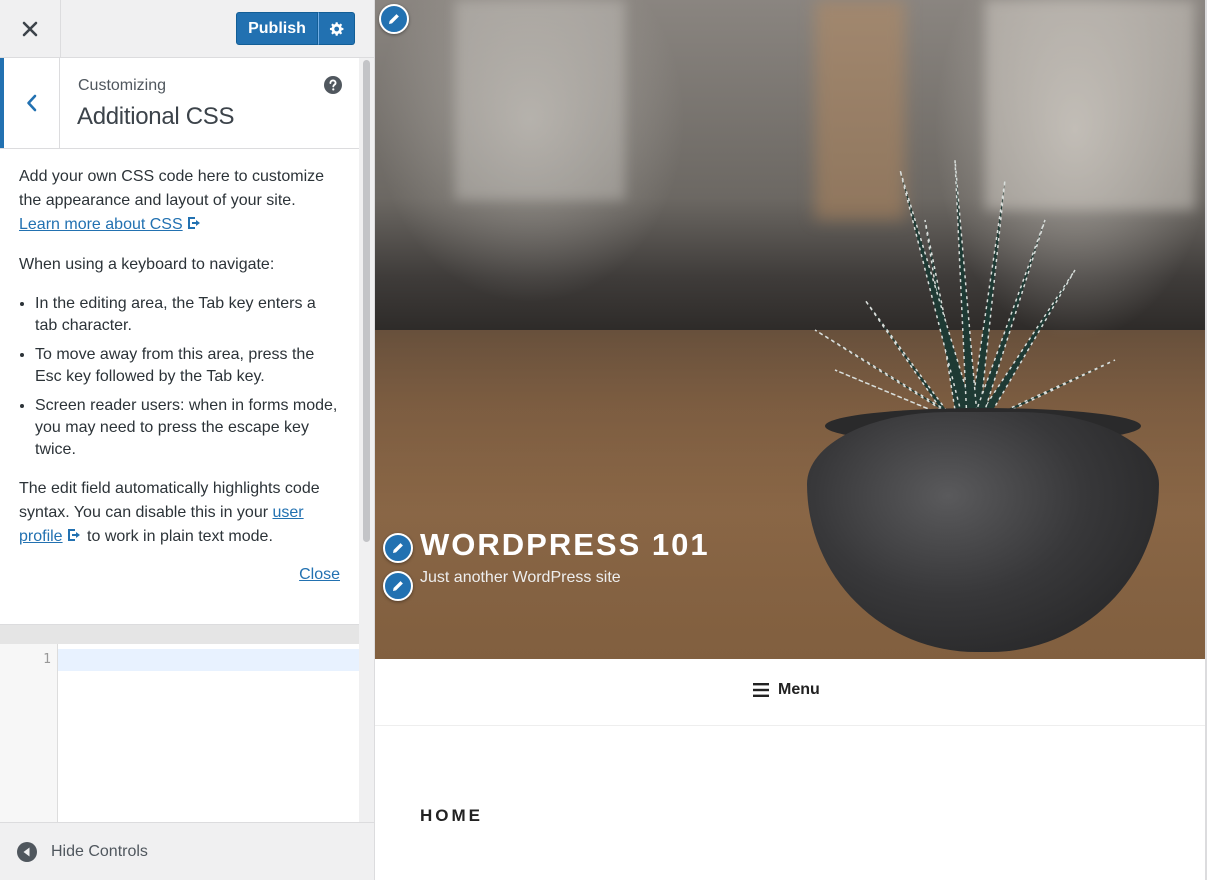  I want to click on keyboard-heading: When using a keyboard to navigate:, so click(147, 264).